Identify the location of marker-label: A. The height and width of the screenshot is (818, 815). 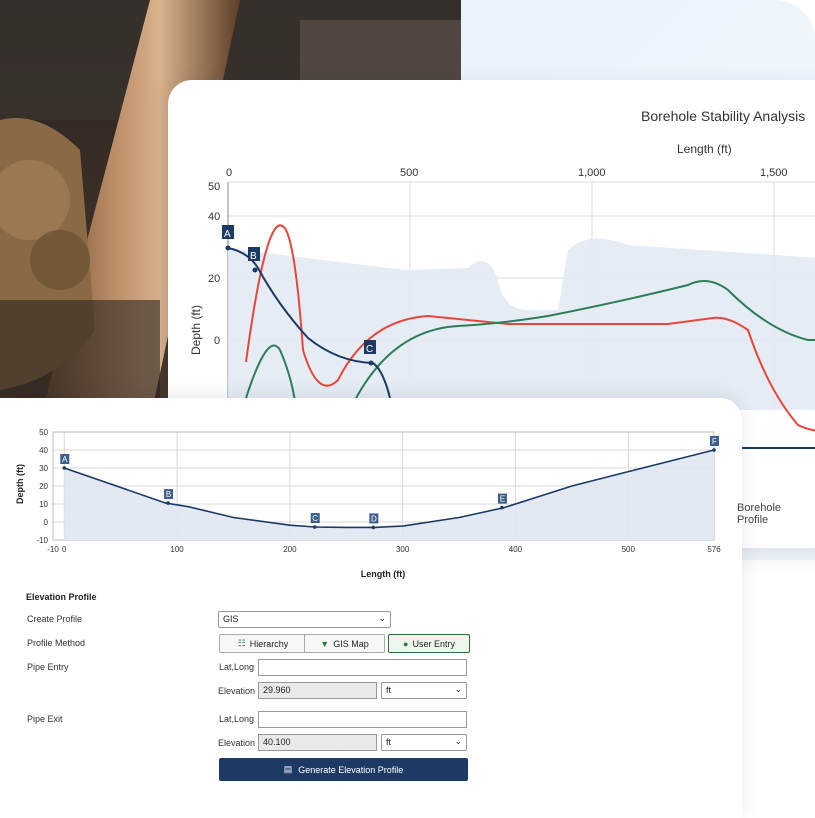
(65, 459).